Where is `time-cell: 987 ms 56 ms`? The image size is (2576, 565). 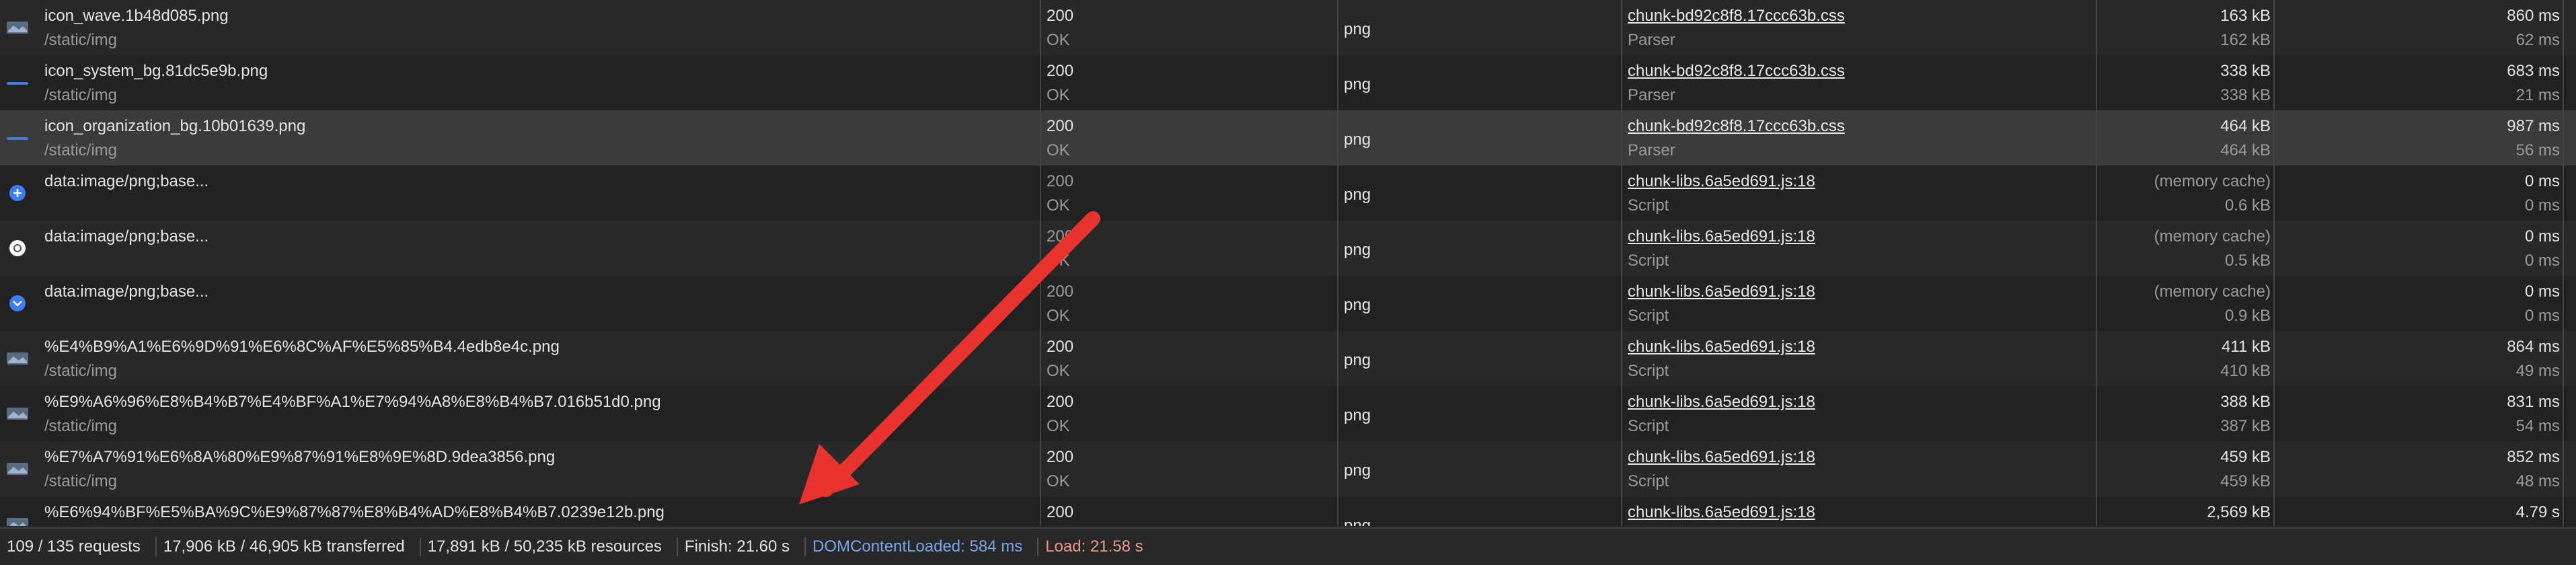 time-cell: 987 ms 56 ms is located at coordinates (2418, 138).